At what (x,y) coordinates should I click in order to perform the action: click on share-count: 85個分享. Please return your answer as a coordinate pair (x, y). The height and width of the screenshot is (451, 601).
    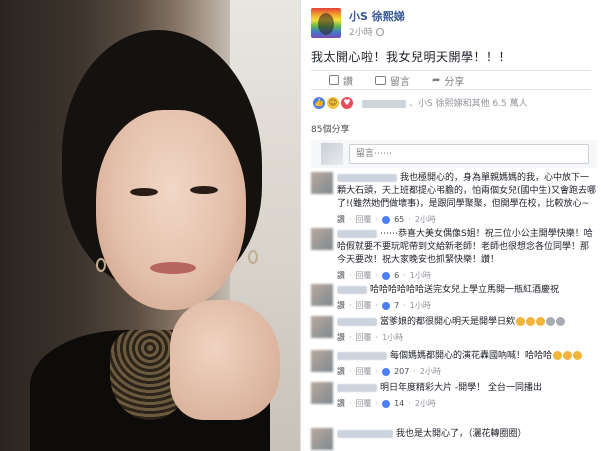
    Looking at the image, I should click on (330, 128).